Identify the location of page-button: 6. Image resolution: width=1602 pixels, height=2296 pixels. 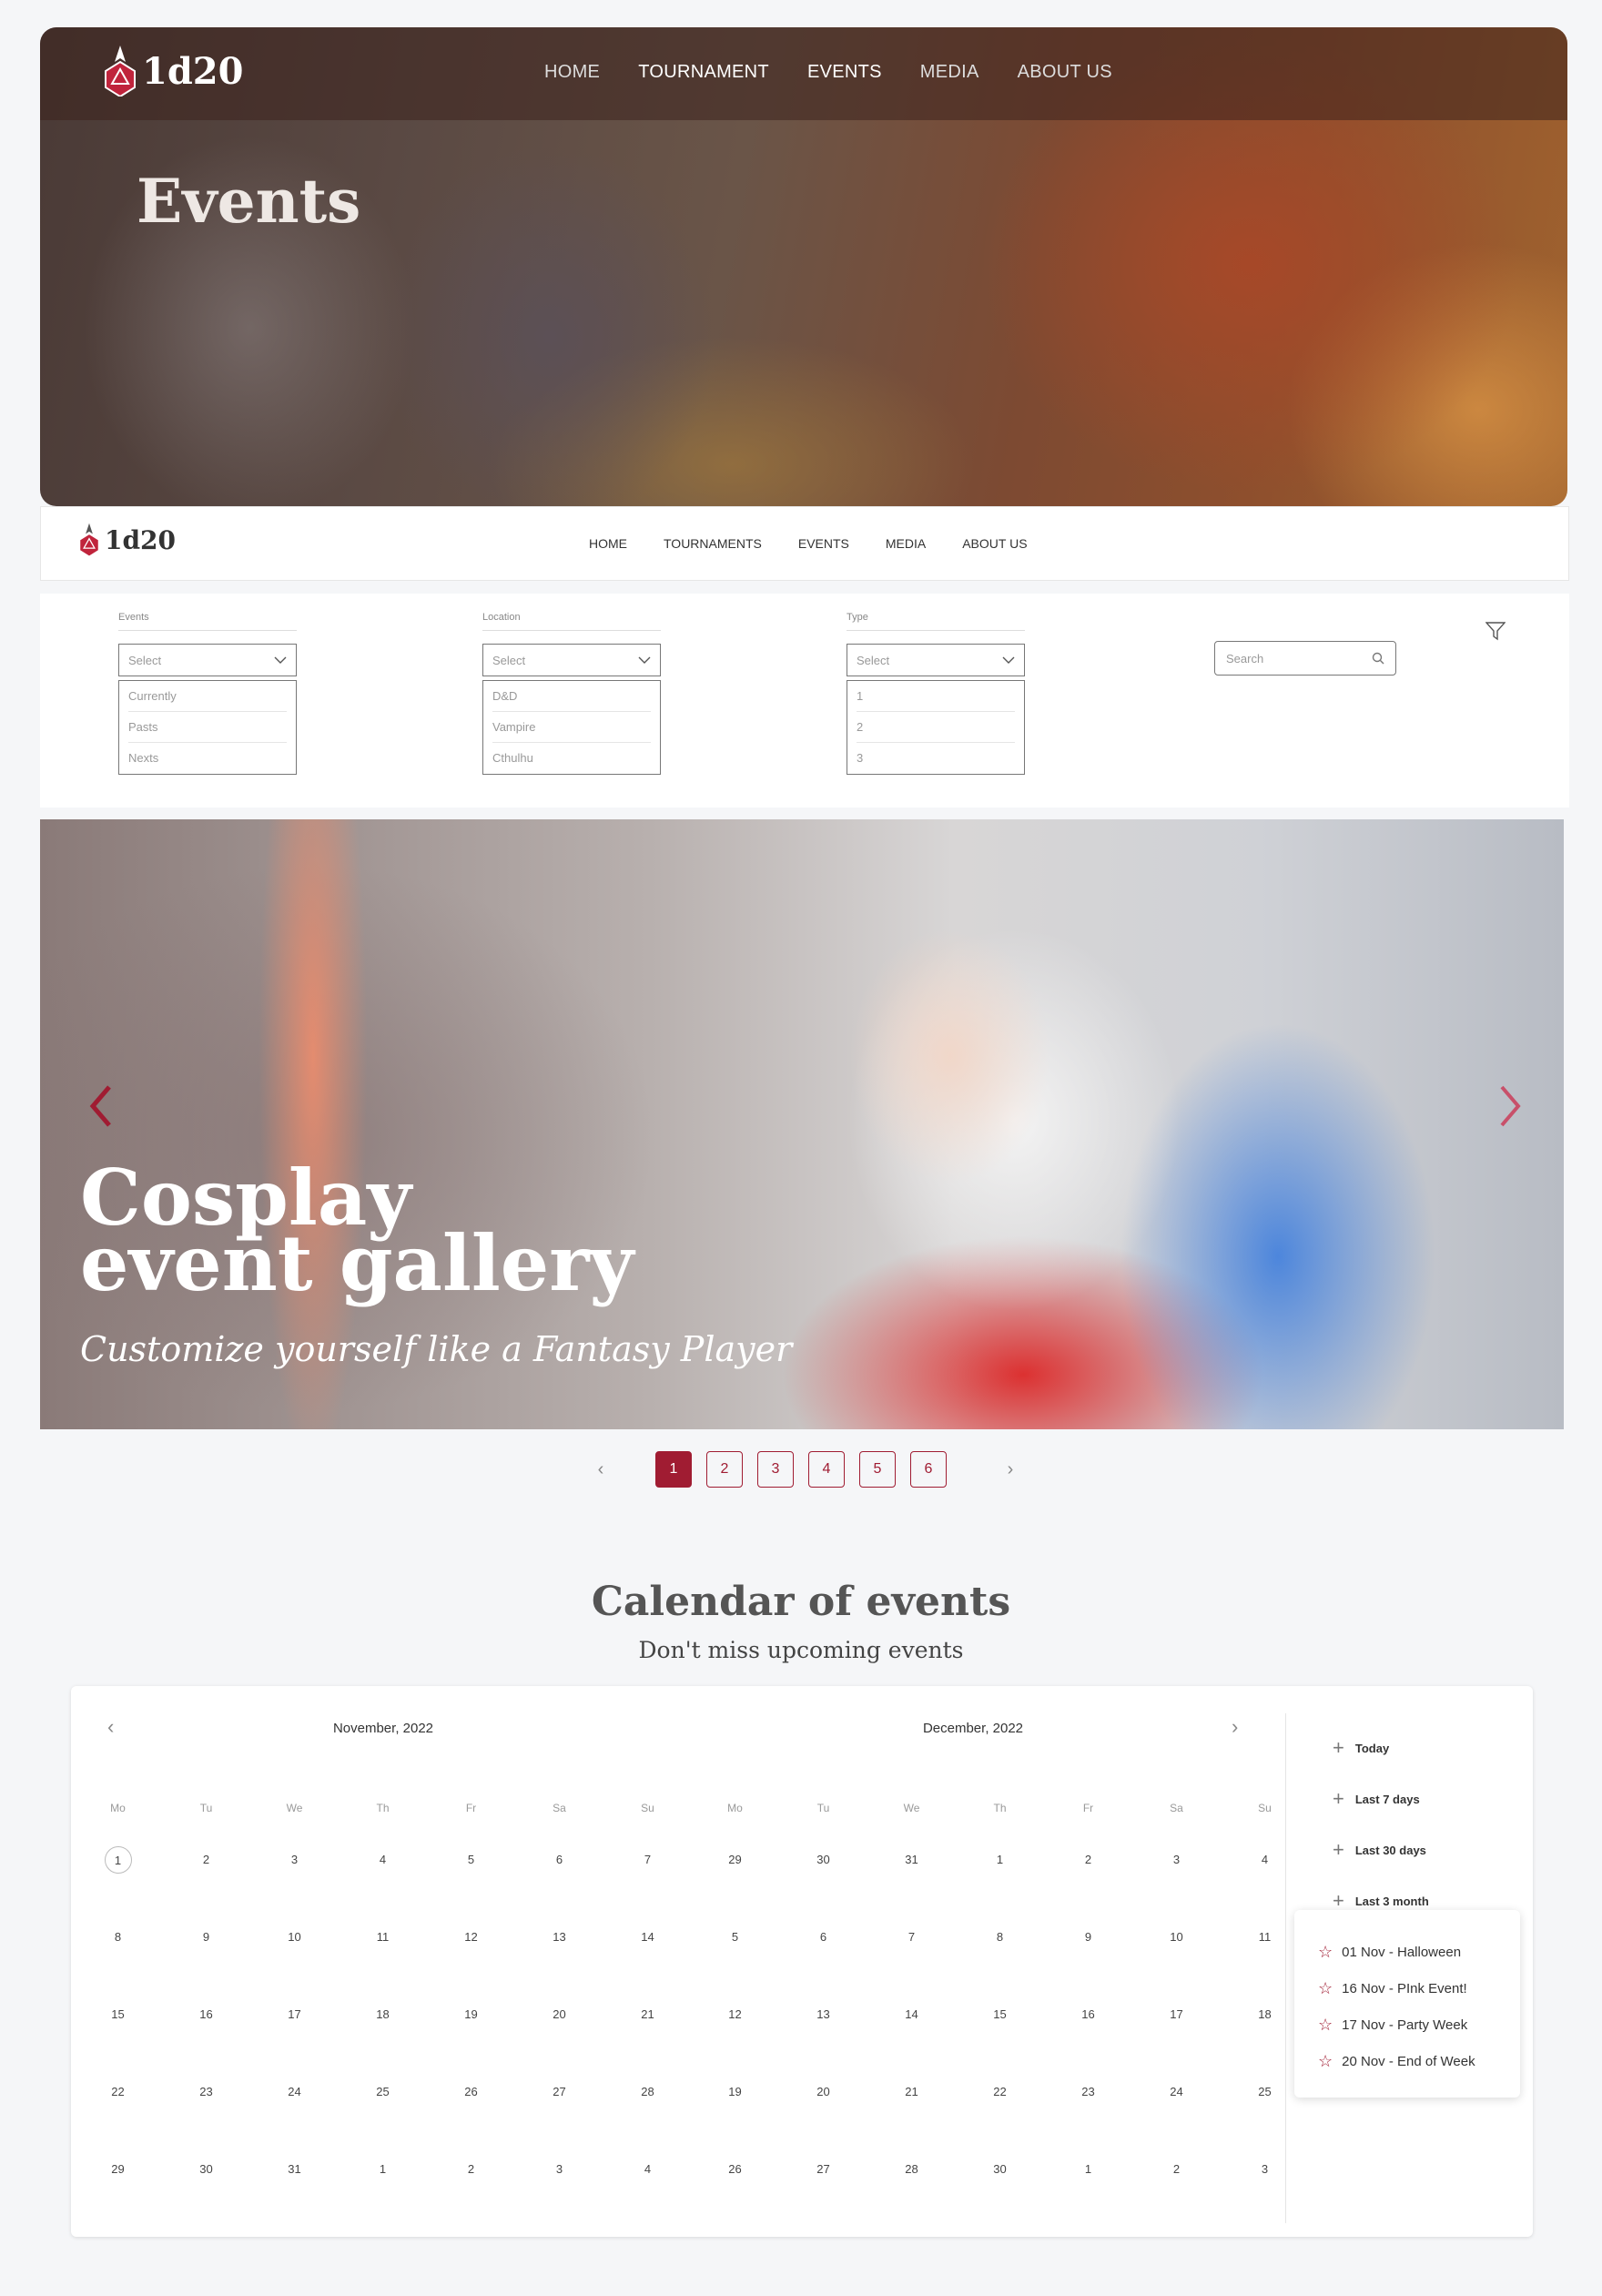
(928, 1469).